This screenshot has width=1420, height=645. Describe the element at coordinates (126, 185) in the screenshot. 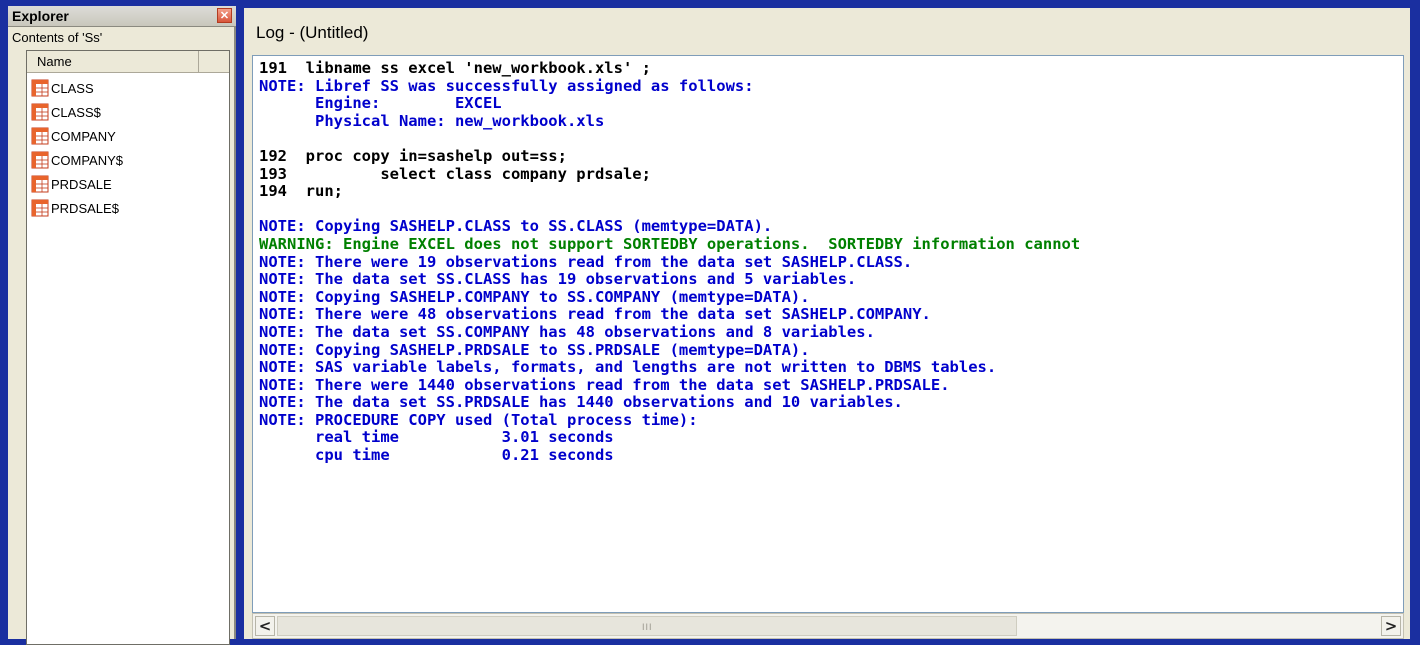

I see `list-item: PRDSALE` at that location.